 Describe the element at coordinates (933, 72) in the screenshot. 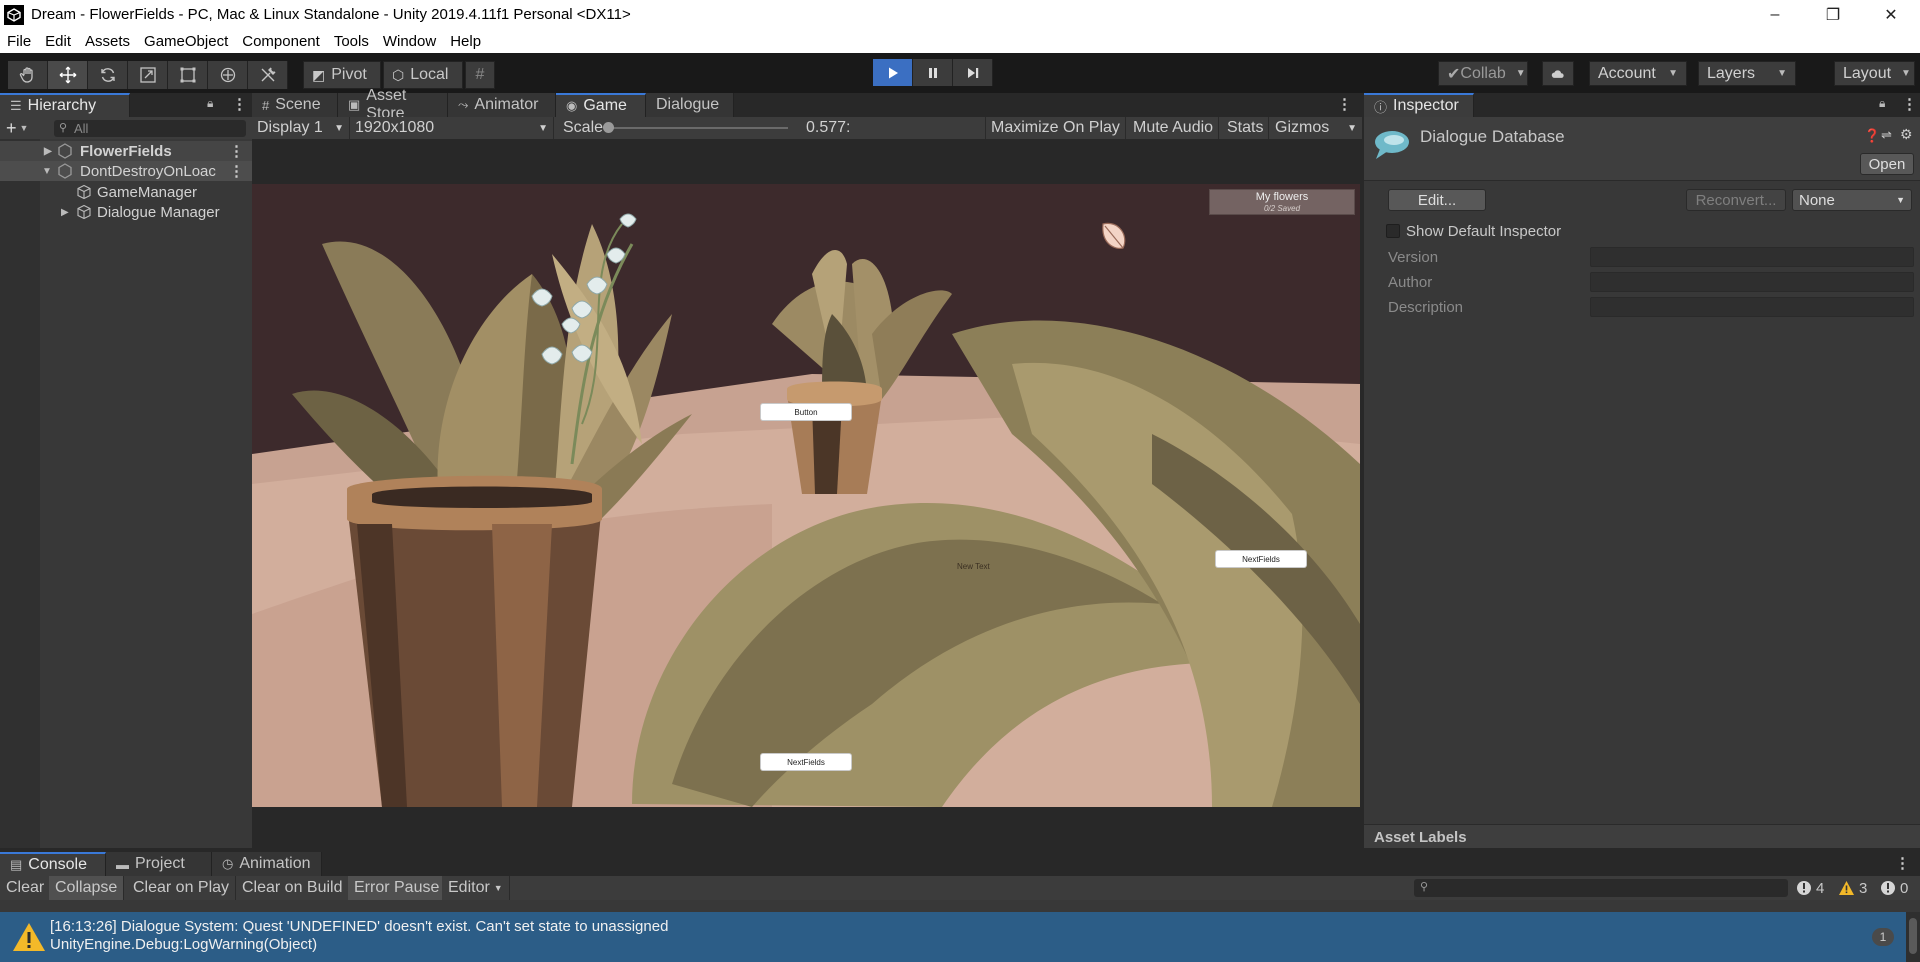

I see `pause-button` at that location.